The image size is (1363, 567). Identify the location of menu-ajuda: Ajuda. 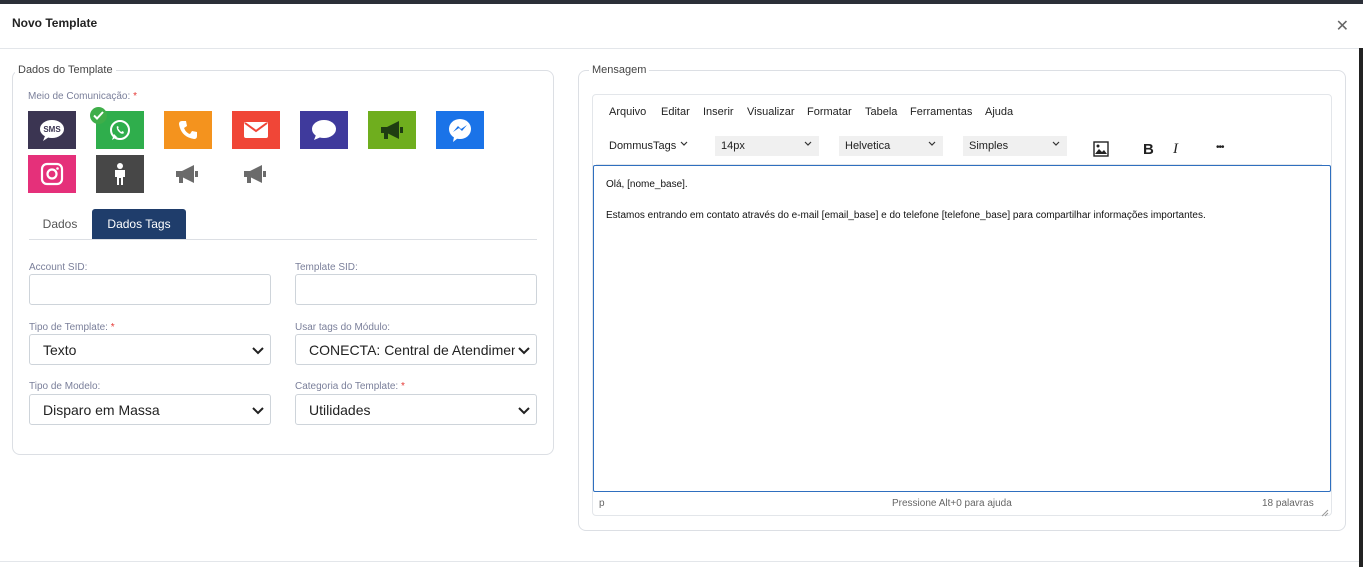
(999, 112).